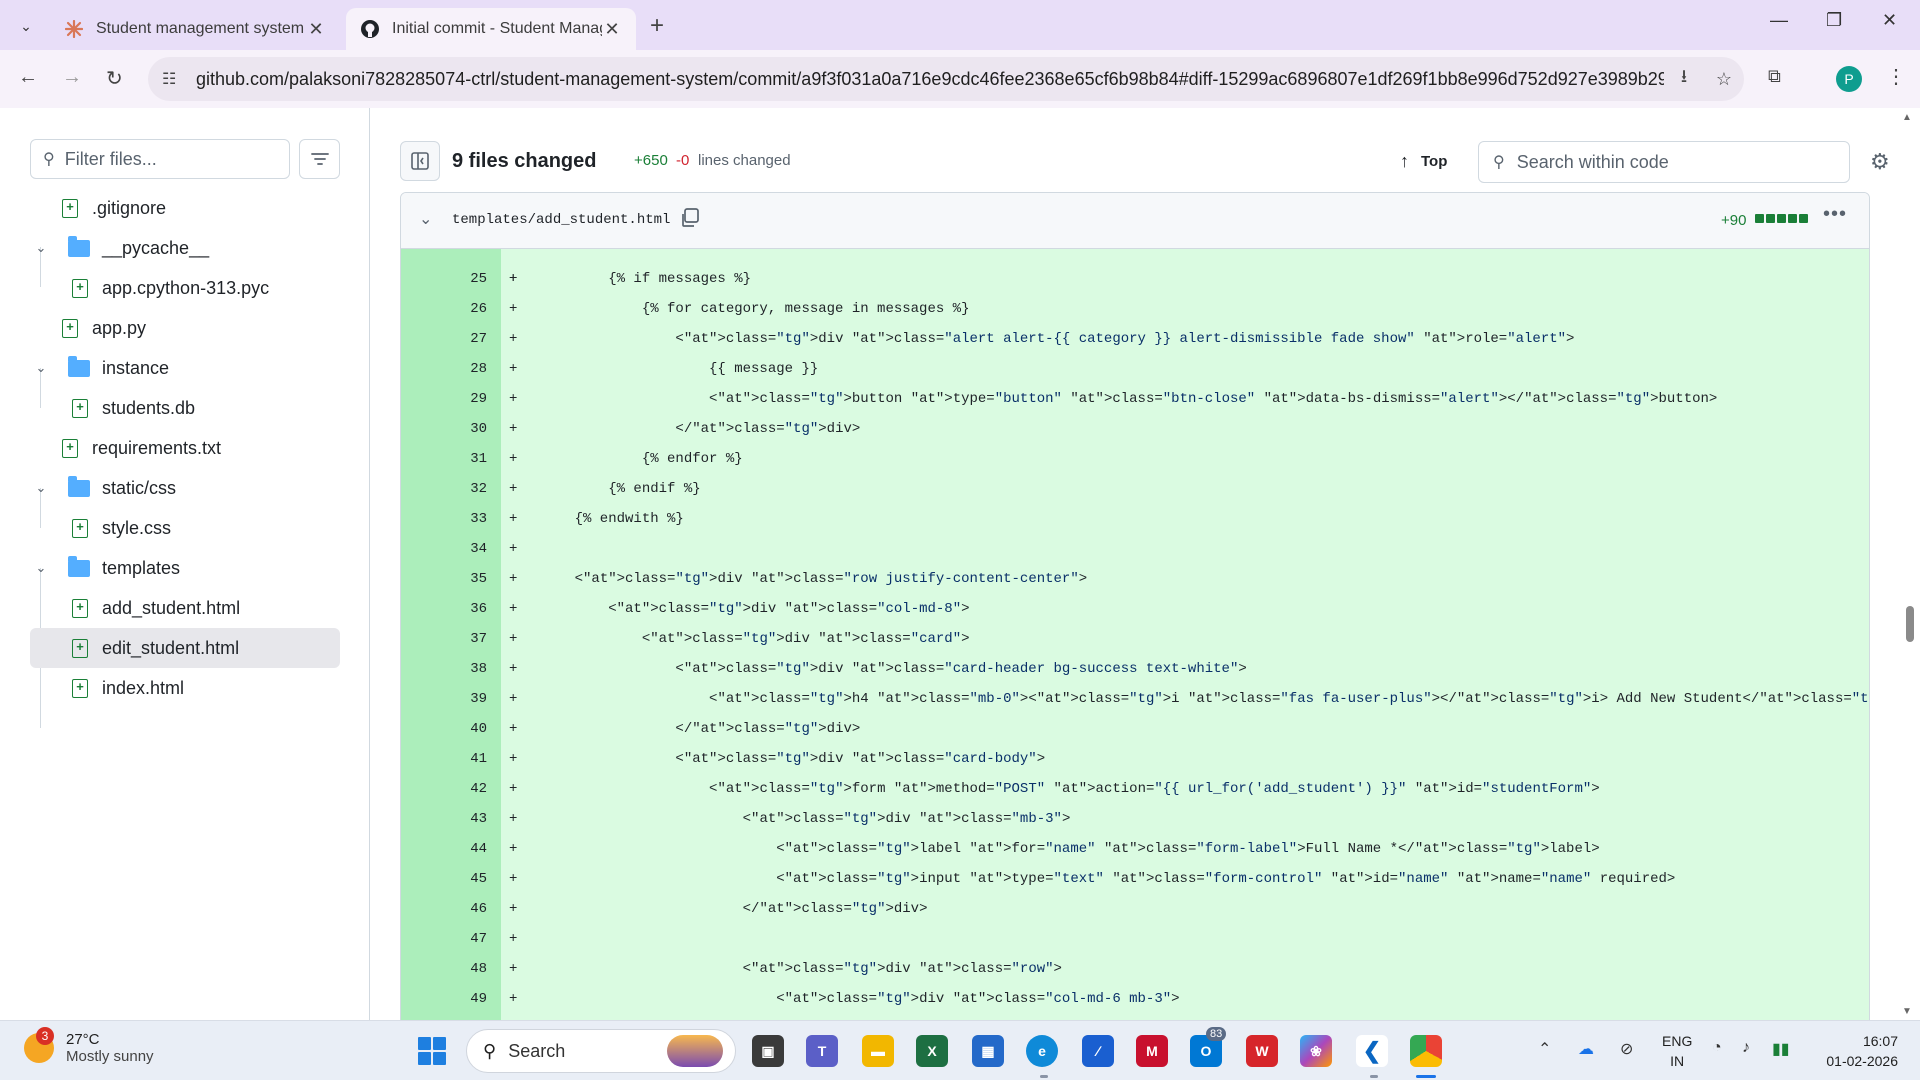 This screenshot has width=1920, height=1080. I want to click on minimize-icon: —, so click(1779, 20).